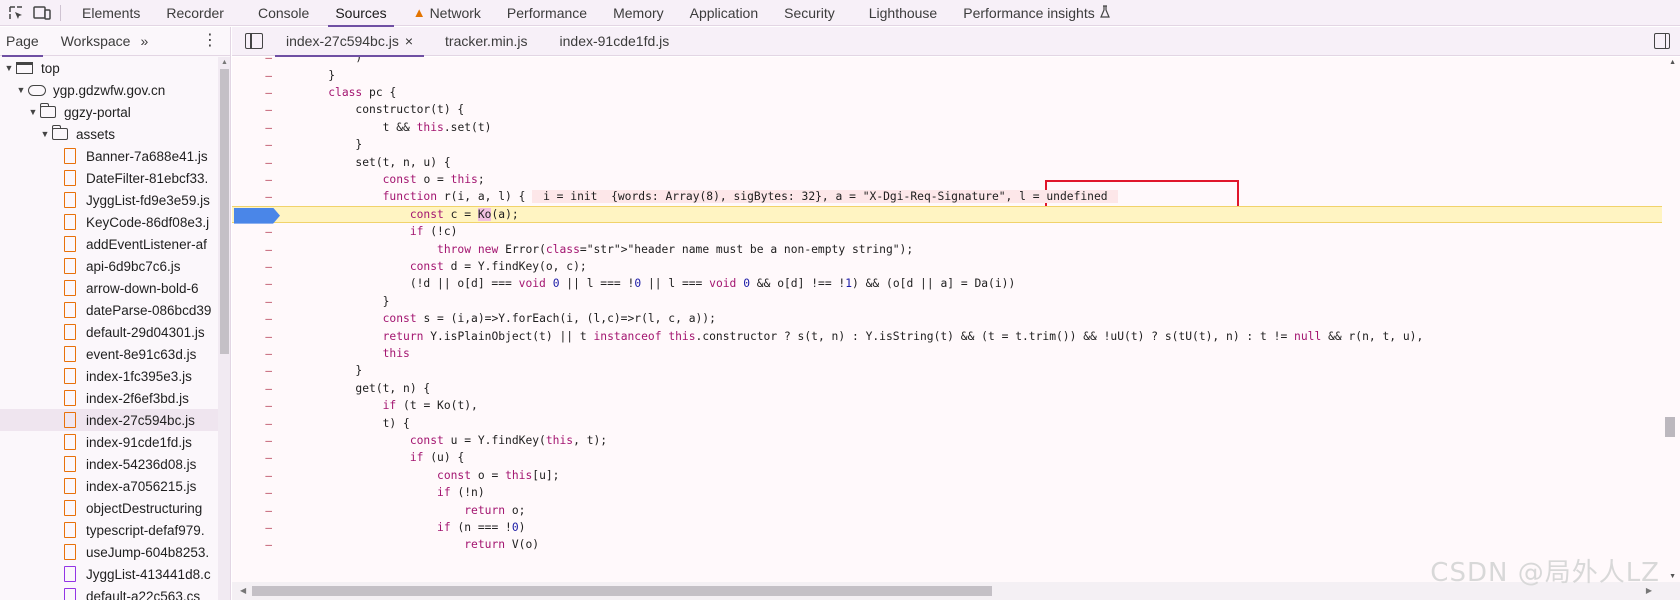 This screenshot has height=600, width=1680. What do you see at coordinates (947, 162) in the screenshot?
I see `code-line: – set(t, n, u) {` at bounding box center [947, 162].